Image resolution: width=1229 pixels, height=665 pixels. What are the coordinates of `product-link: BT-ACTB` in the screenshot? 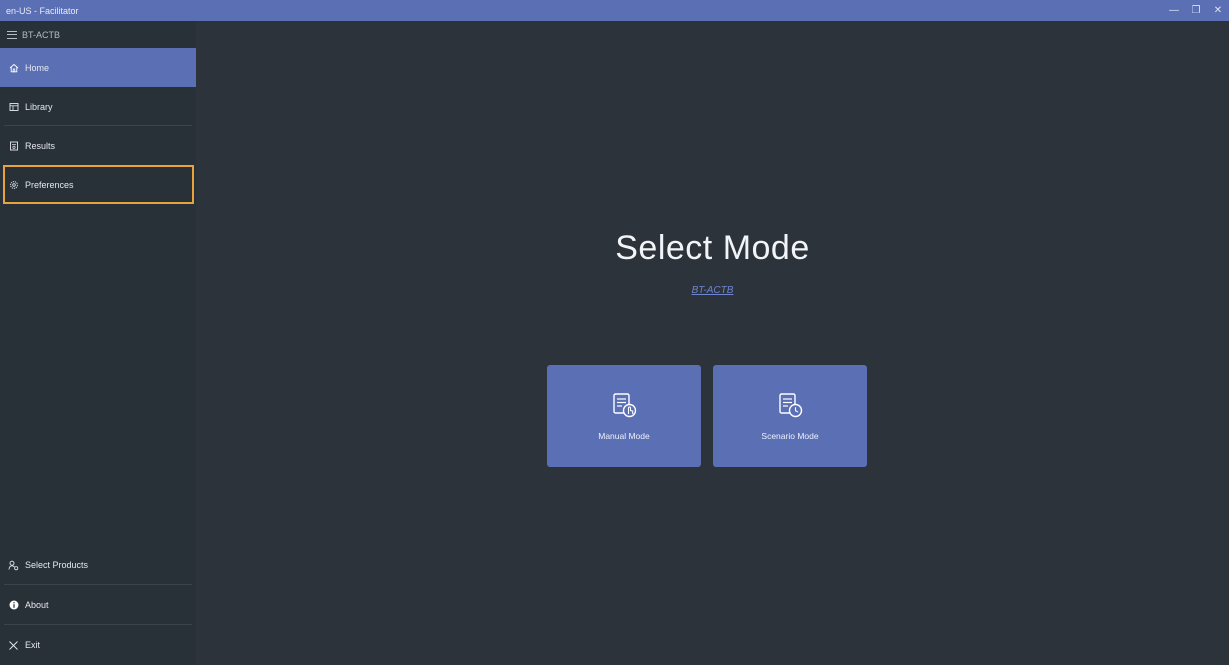 It's located at (712, 290).